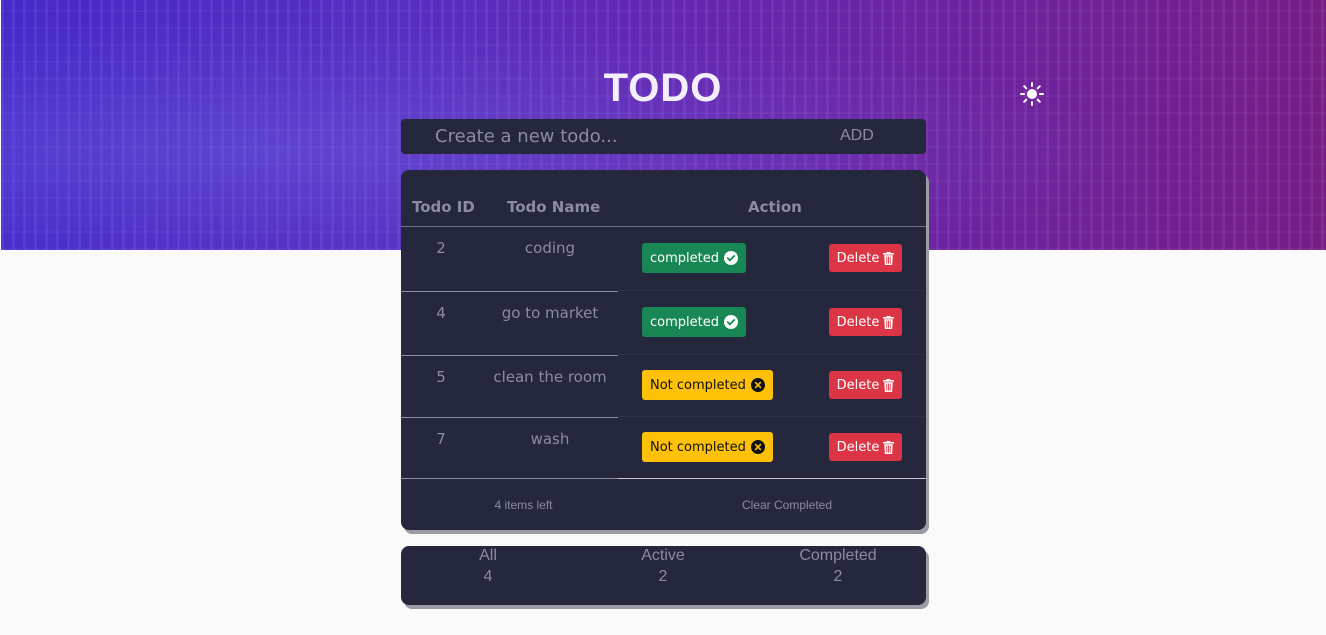 This screenshot has width=1326, height=635. I want to click on filter-count: 4, so click(488, 576).